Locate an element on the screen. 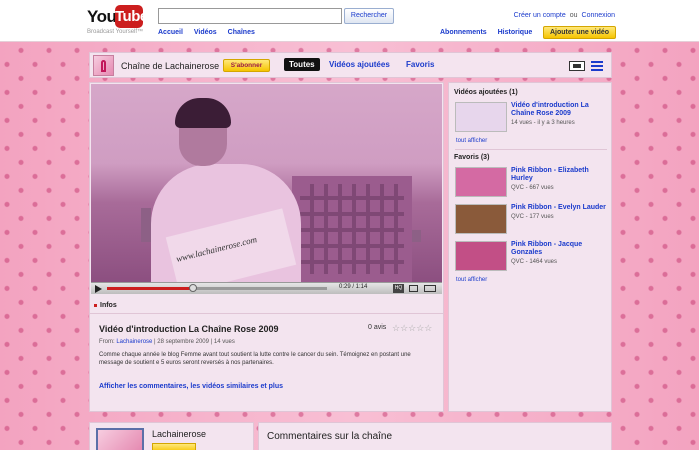  youtube-logo: You Tube is located at coordinates (117, 17).